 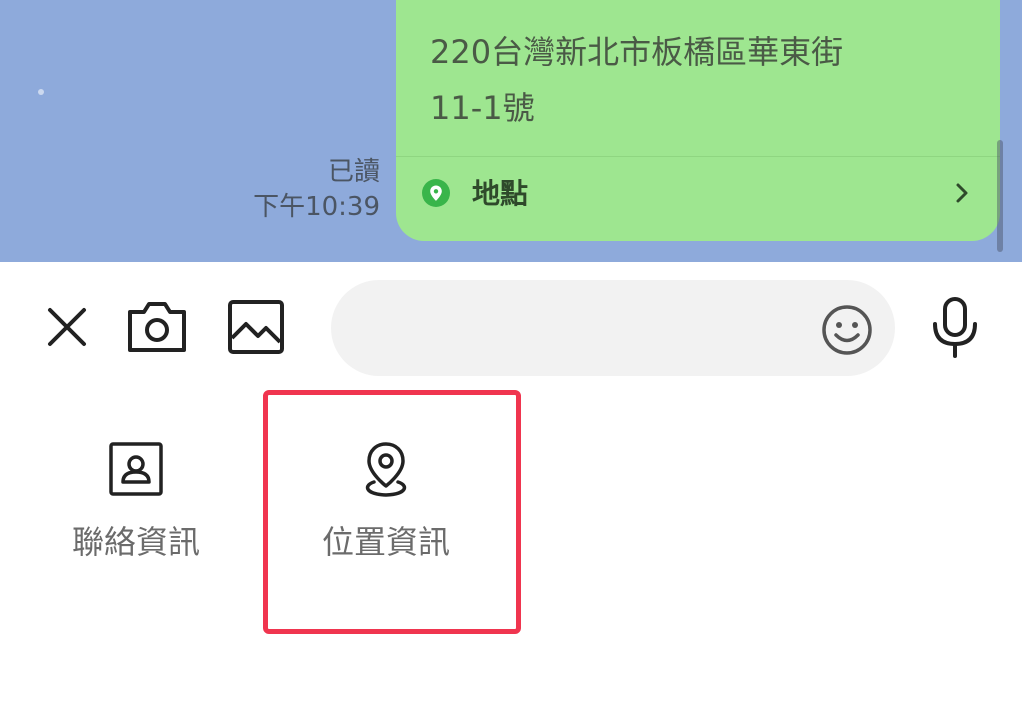 I want to click on close-attachments-button, so click(x=67, y=327).